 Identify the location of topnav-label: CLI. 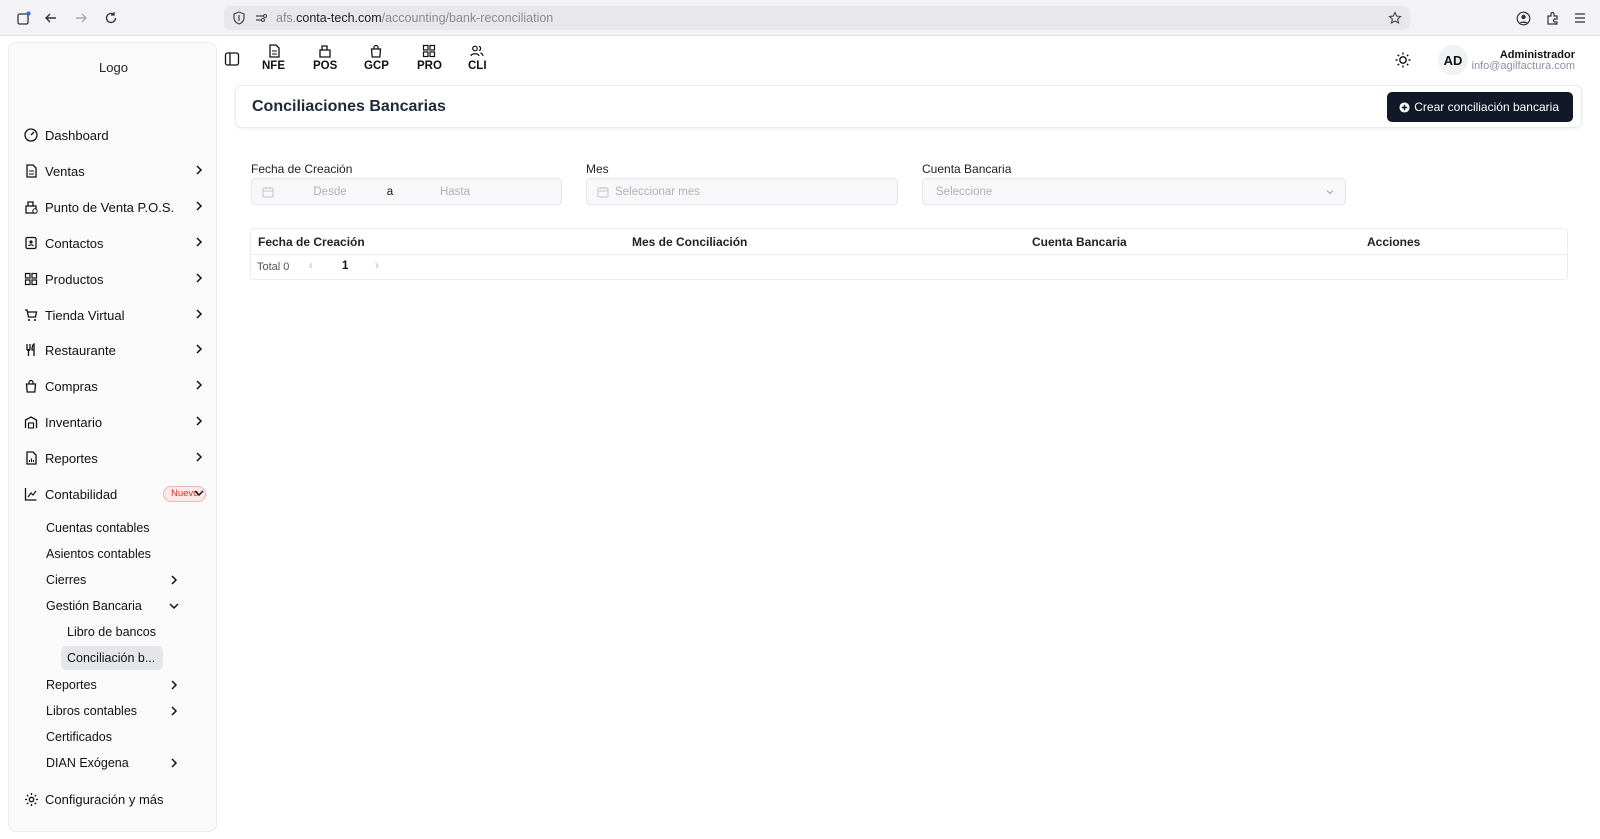
(477, 66).